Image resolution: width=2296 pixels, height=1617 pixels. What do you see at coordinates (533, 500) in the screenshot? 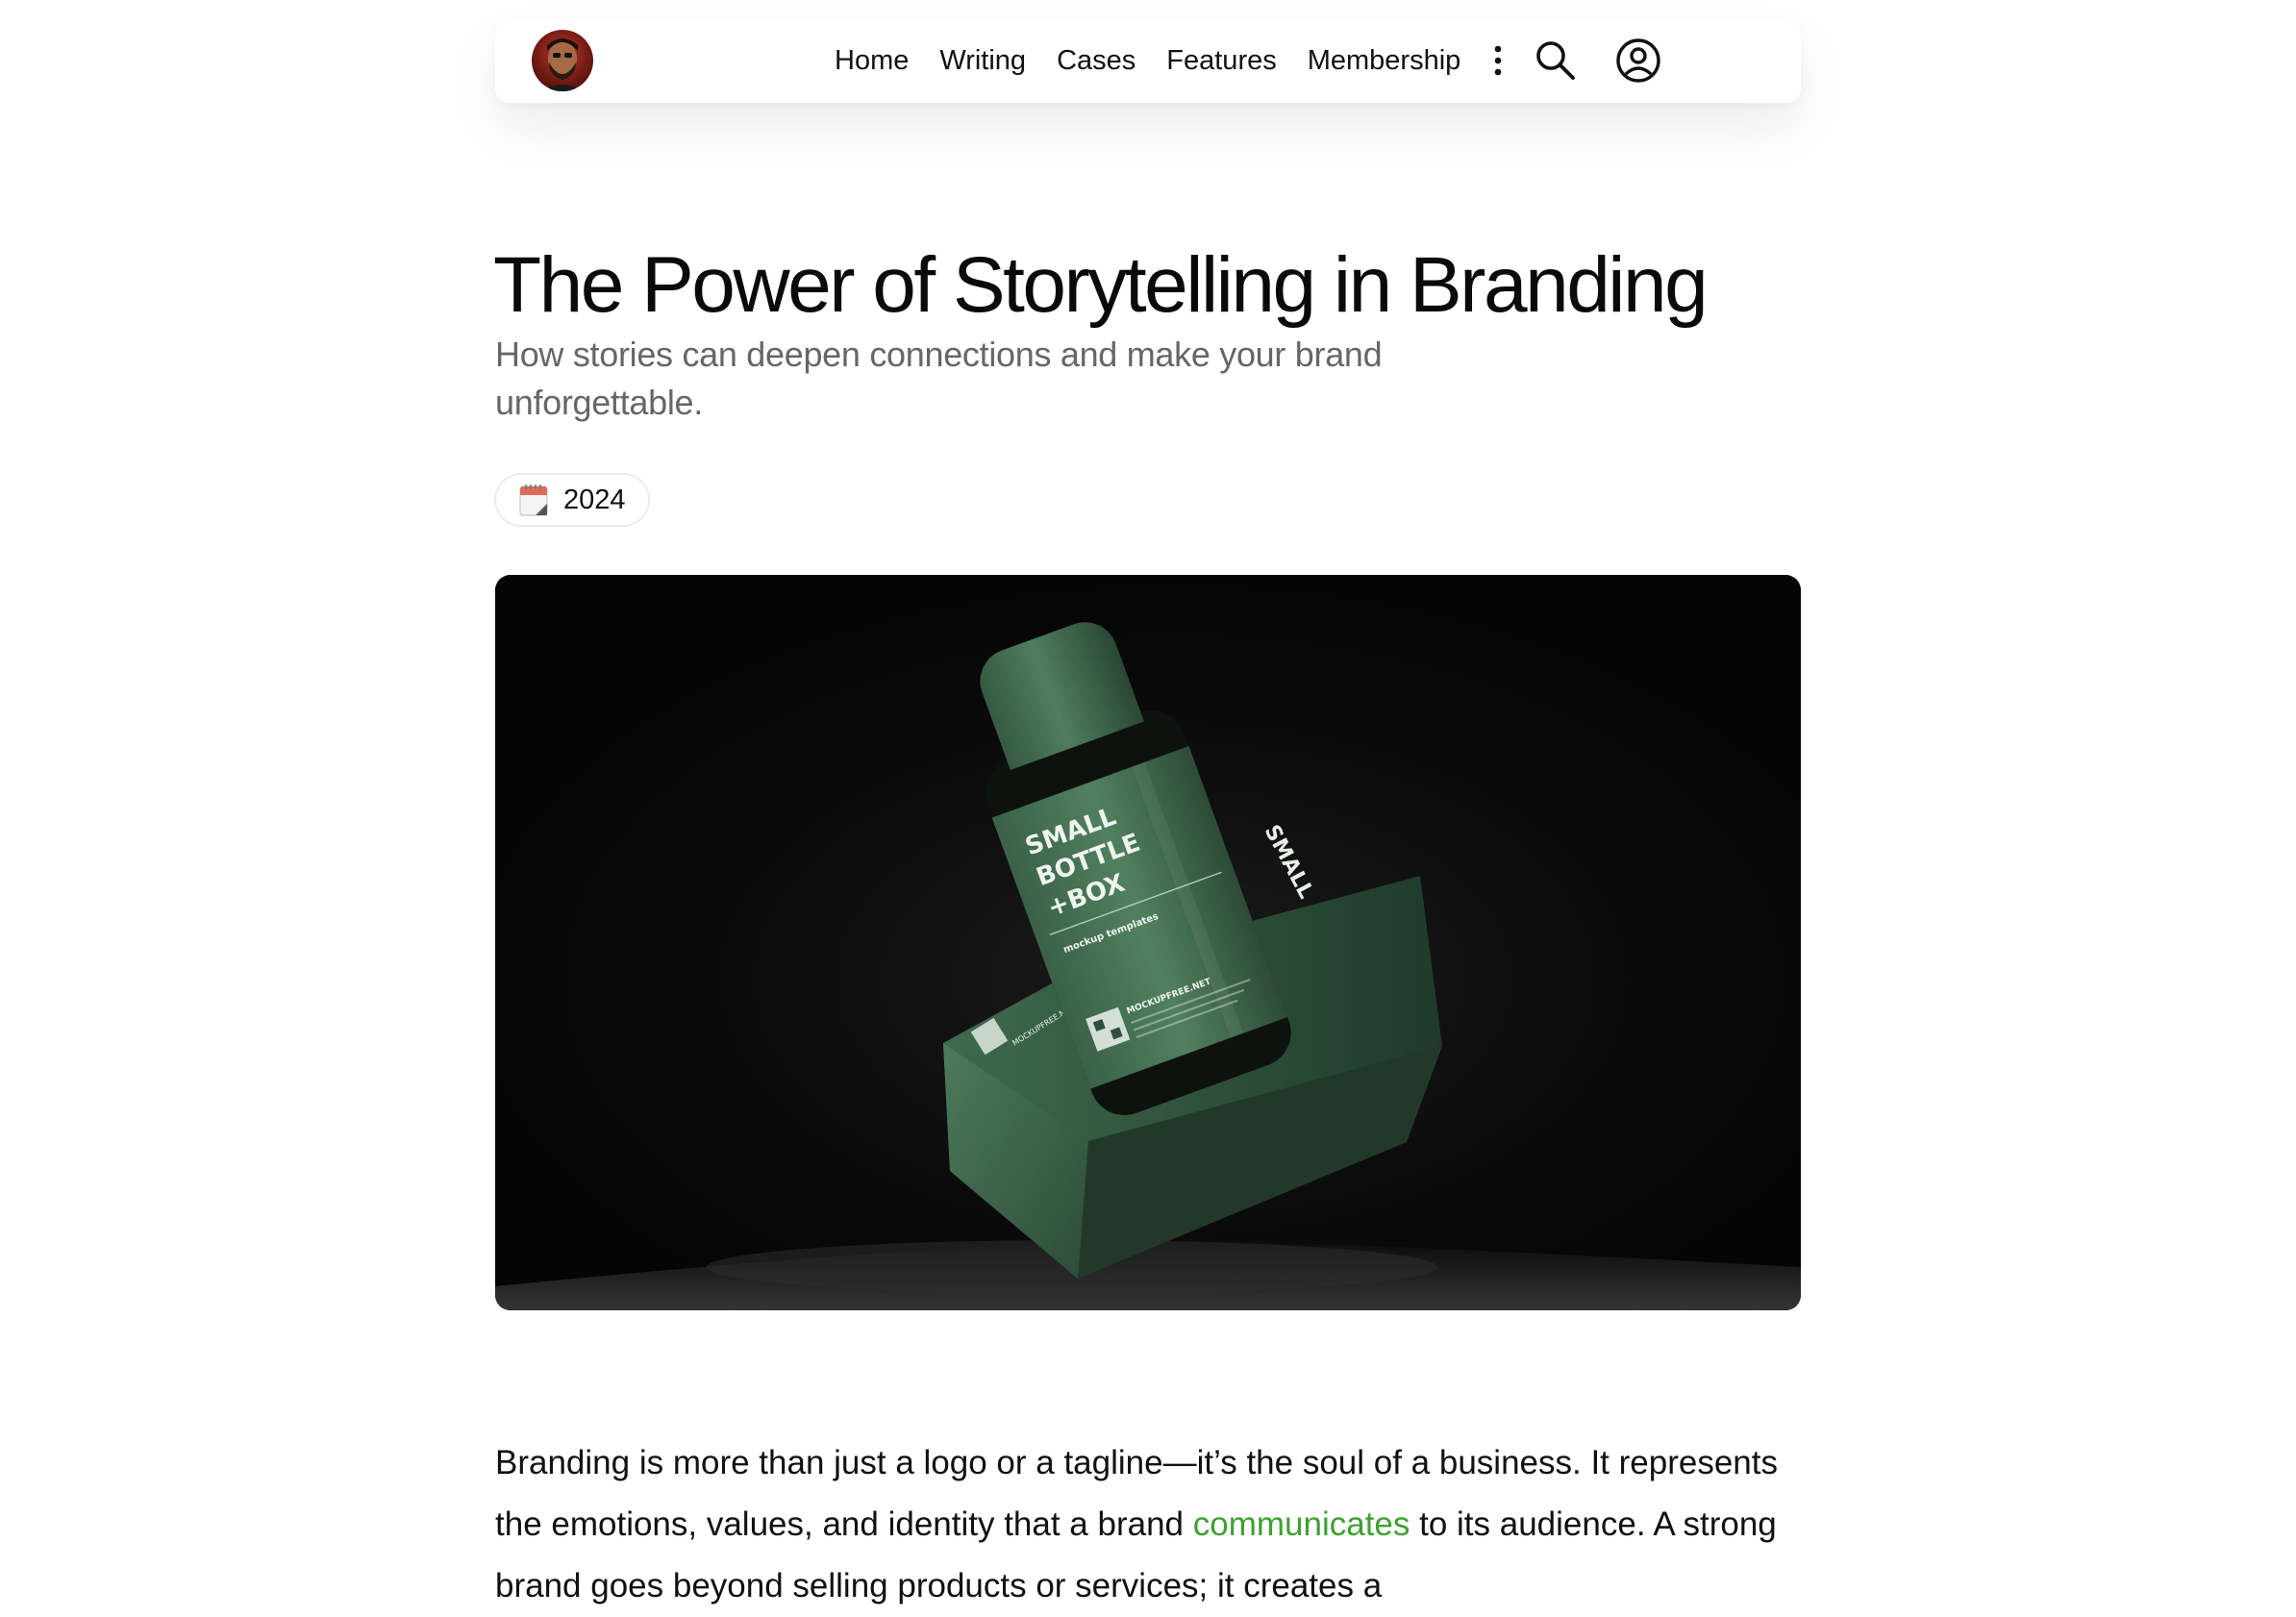
I see `calendar-icon` at bounding box center [533, 500].